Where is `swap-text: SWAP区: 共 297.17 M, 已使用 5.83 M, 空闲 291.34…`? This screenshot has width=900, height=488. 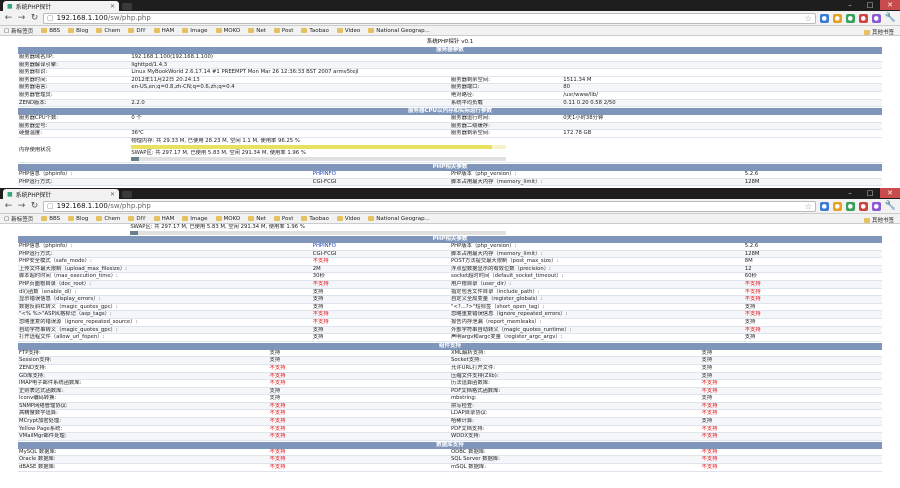 swap-text: SWAP区: 共 297.17 M, 已使用 5.83 M, 空闲 291.34… is located at coordinates (217, 227).